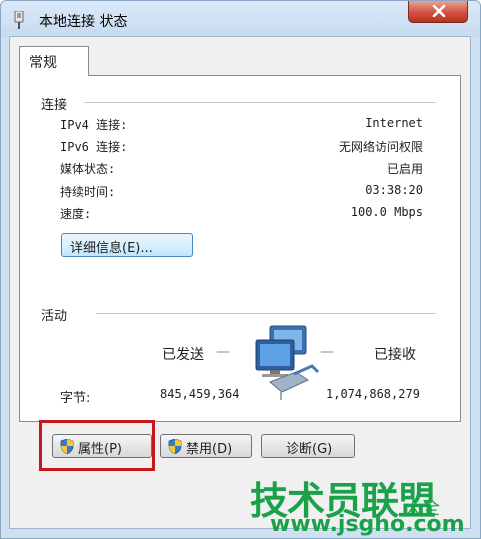 The width and height of the screenshot is (481, 539). I want to click on connection-divider, so click(260, 102).